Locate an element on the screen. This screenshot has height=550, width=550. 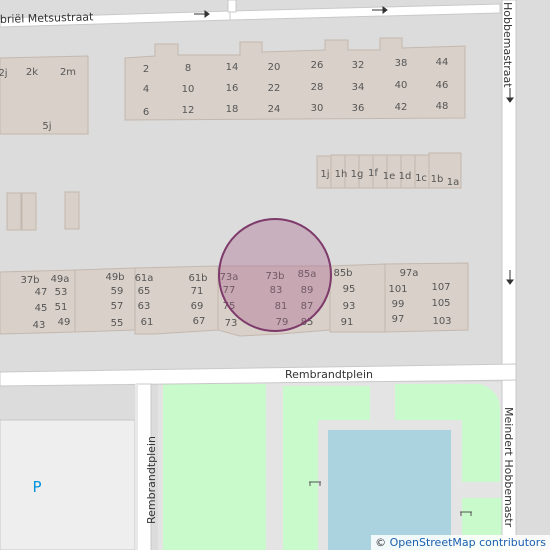
house-number: 61b is located at coordinates (197, 278).